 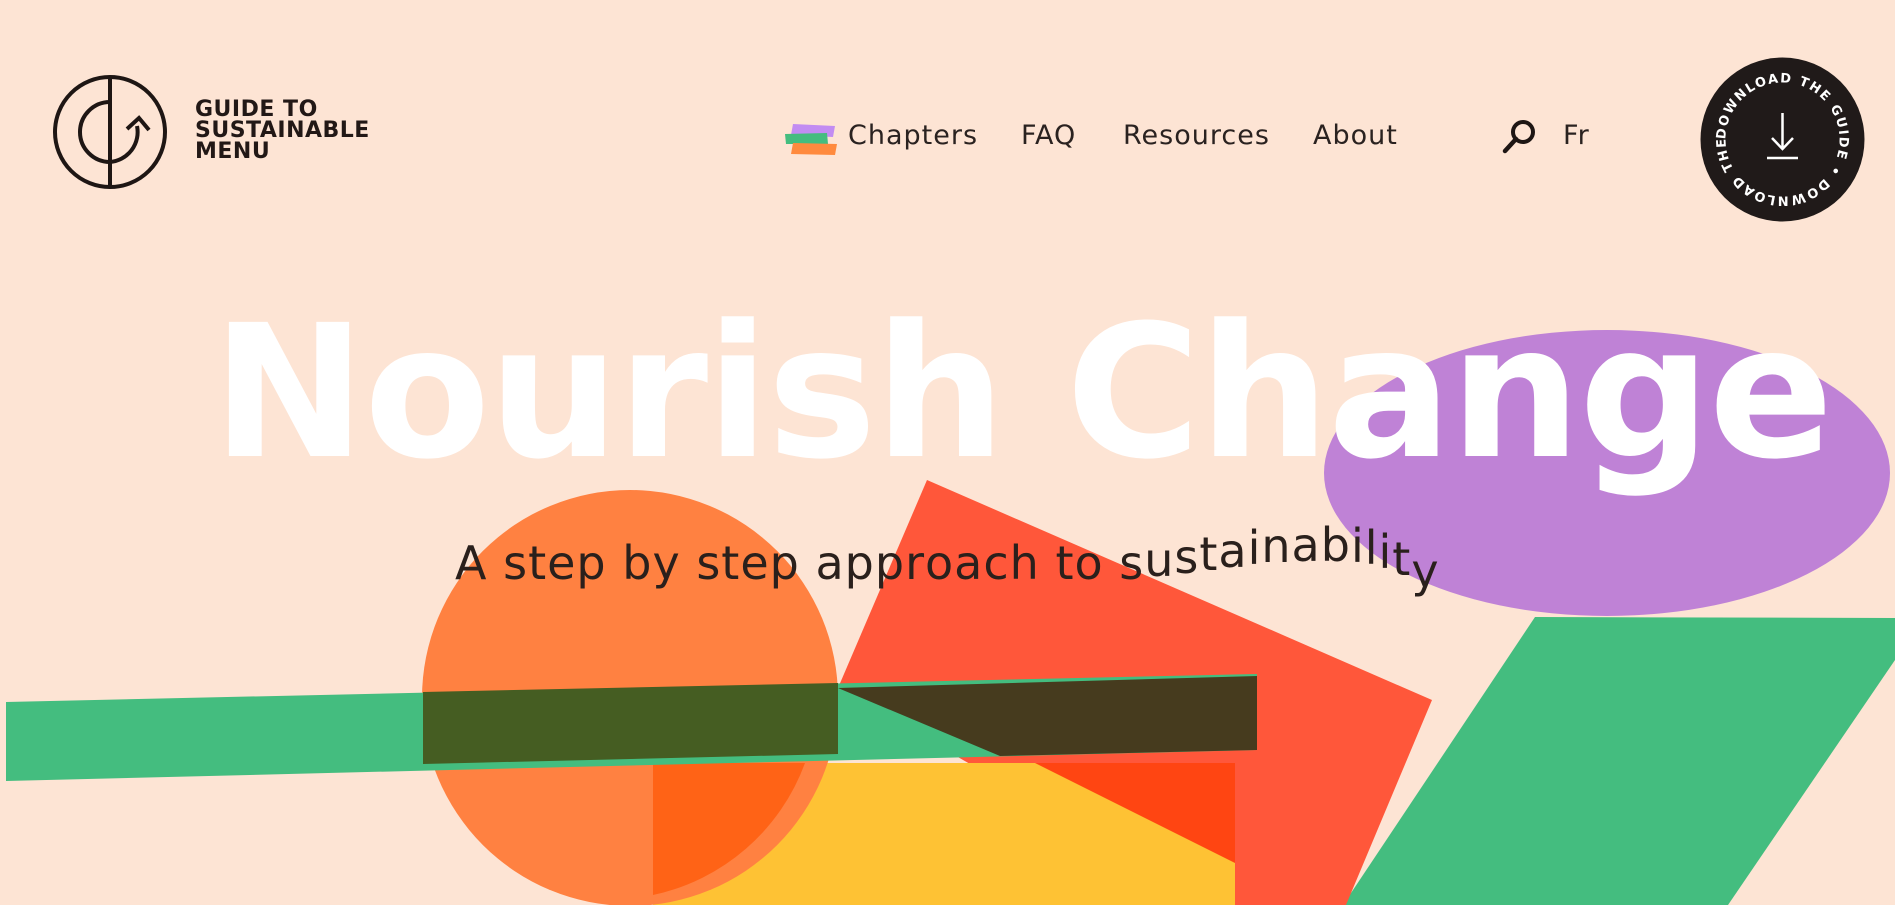 I want to click on nav-about-link: About, so click(x=1355, y=135).